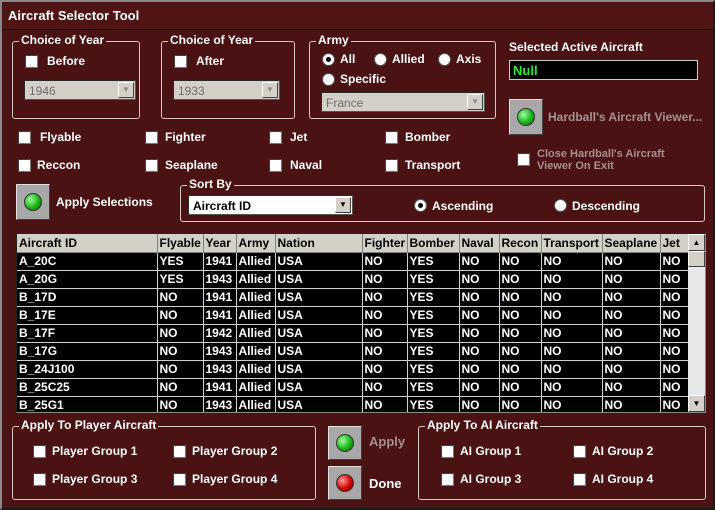 This screenshot has width=715, height=510. What do you see at coordinates (696, 403) in the screenshot?
I see `scroll-down-icon: ▼` at bounding box center [696, 403].